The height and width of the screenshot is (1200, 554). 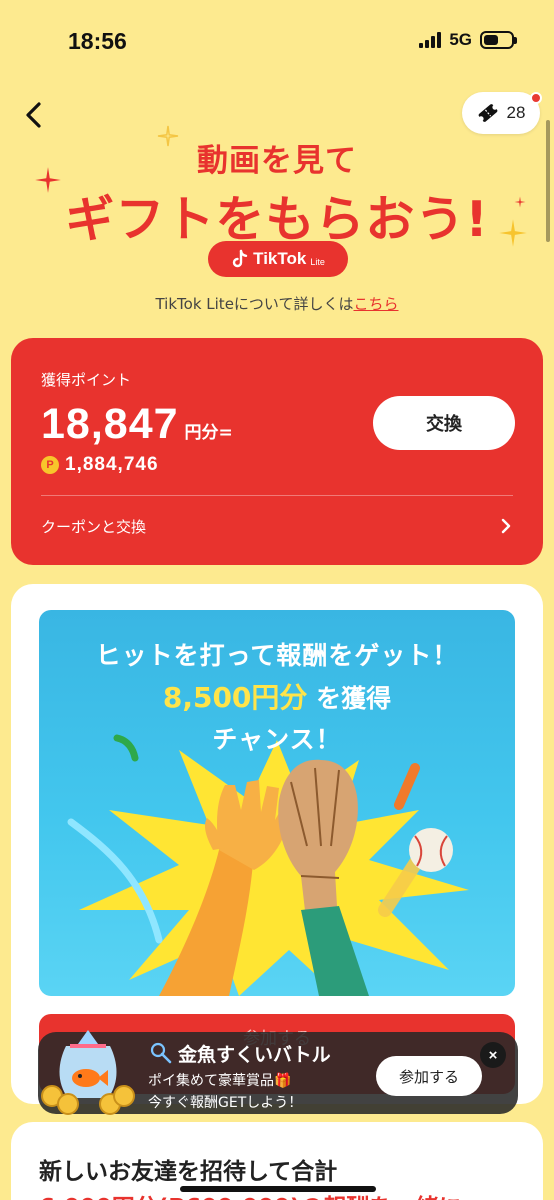 I want to click on banner-amount: 8,500円分, so click(x=235, y=697).